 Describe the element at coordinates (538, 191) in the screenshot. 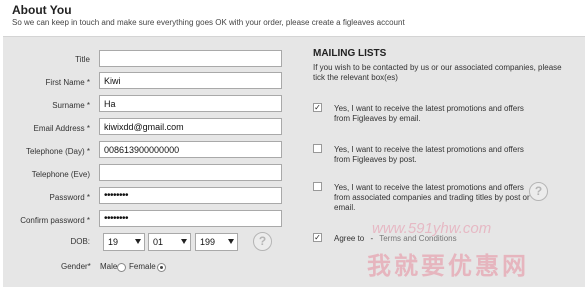

I see `mailing-help-icon: ?` at that location.